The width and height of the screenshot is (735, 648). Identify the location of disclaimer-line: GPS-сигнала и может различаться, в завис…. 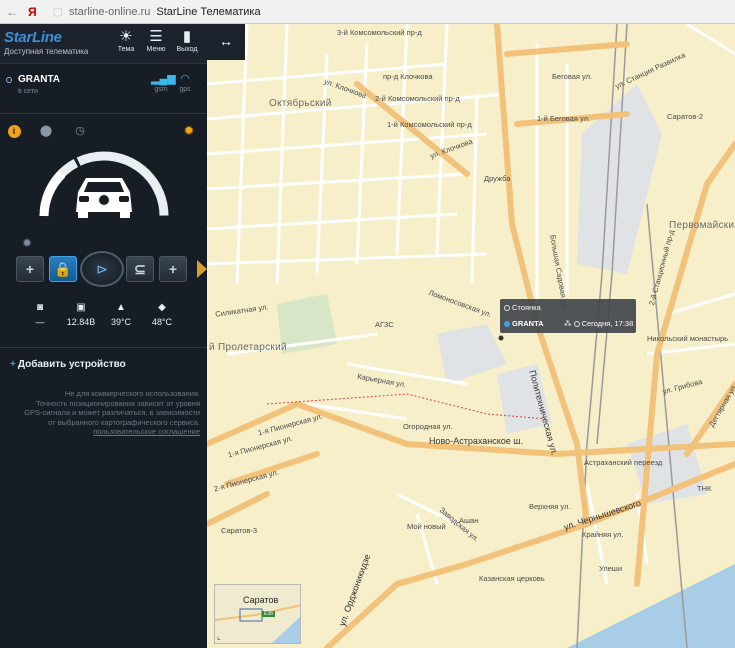
(112, 412).